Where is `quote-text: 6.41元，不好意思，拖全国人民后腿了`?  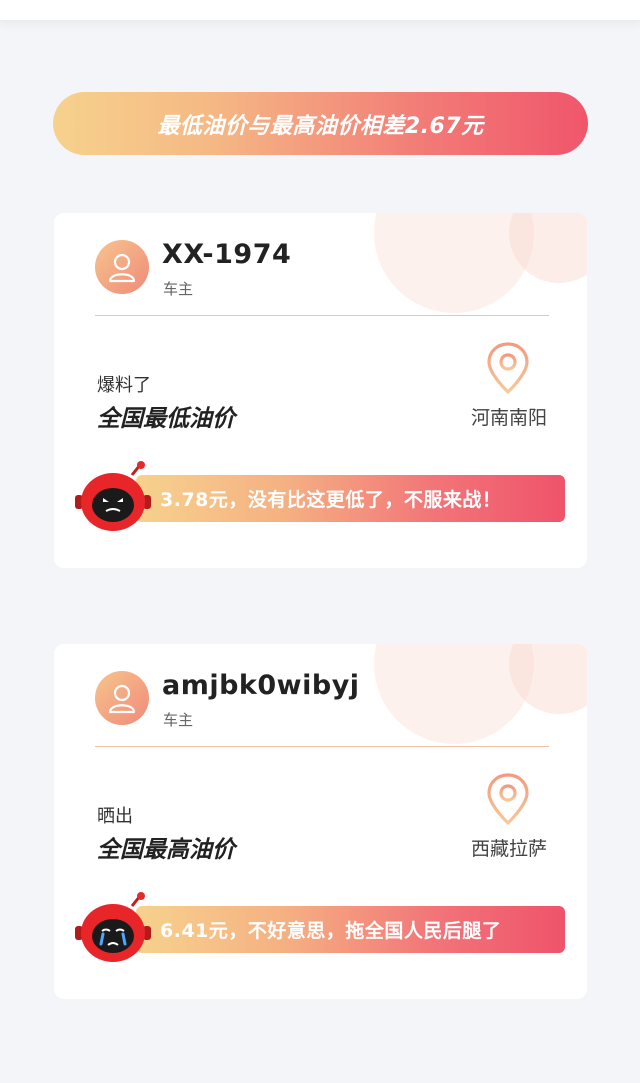 quote-text: 6.41元，不好意思，拖全国人民后腿了 is located at coordinates (331, 931).